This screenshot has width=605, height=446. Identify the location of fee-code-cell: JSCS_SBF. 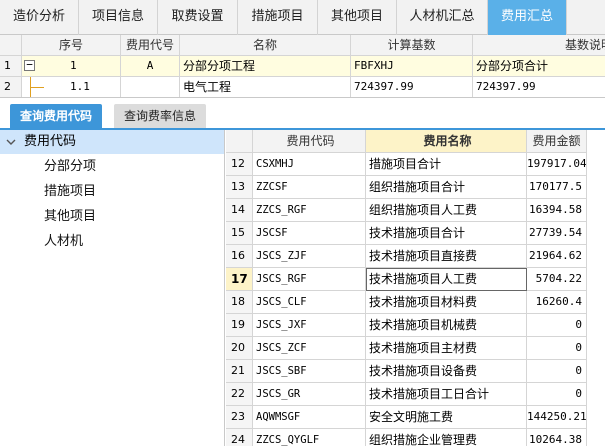
(309, 371).